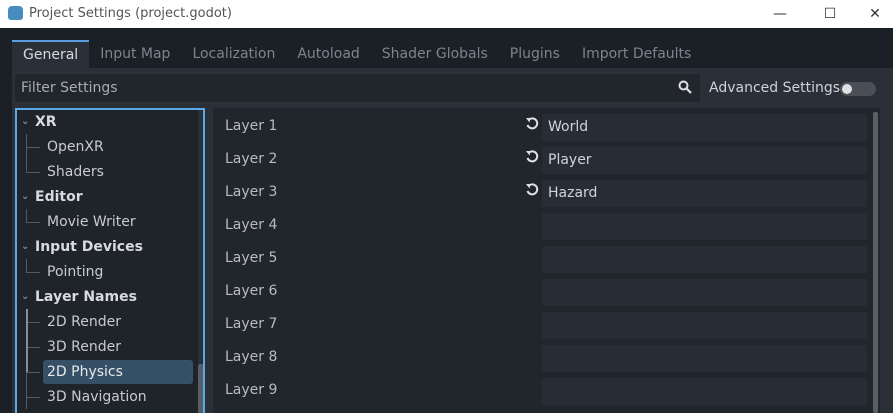  What do you see at coordinates (704, 160) in the screenshot?
I see `layer-name-input: Player` at bounding box center [704, 160].